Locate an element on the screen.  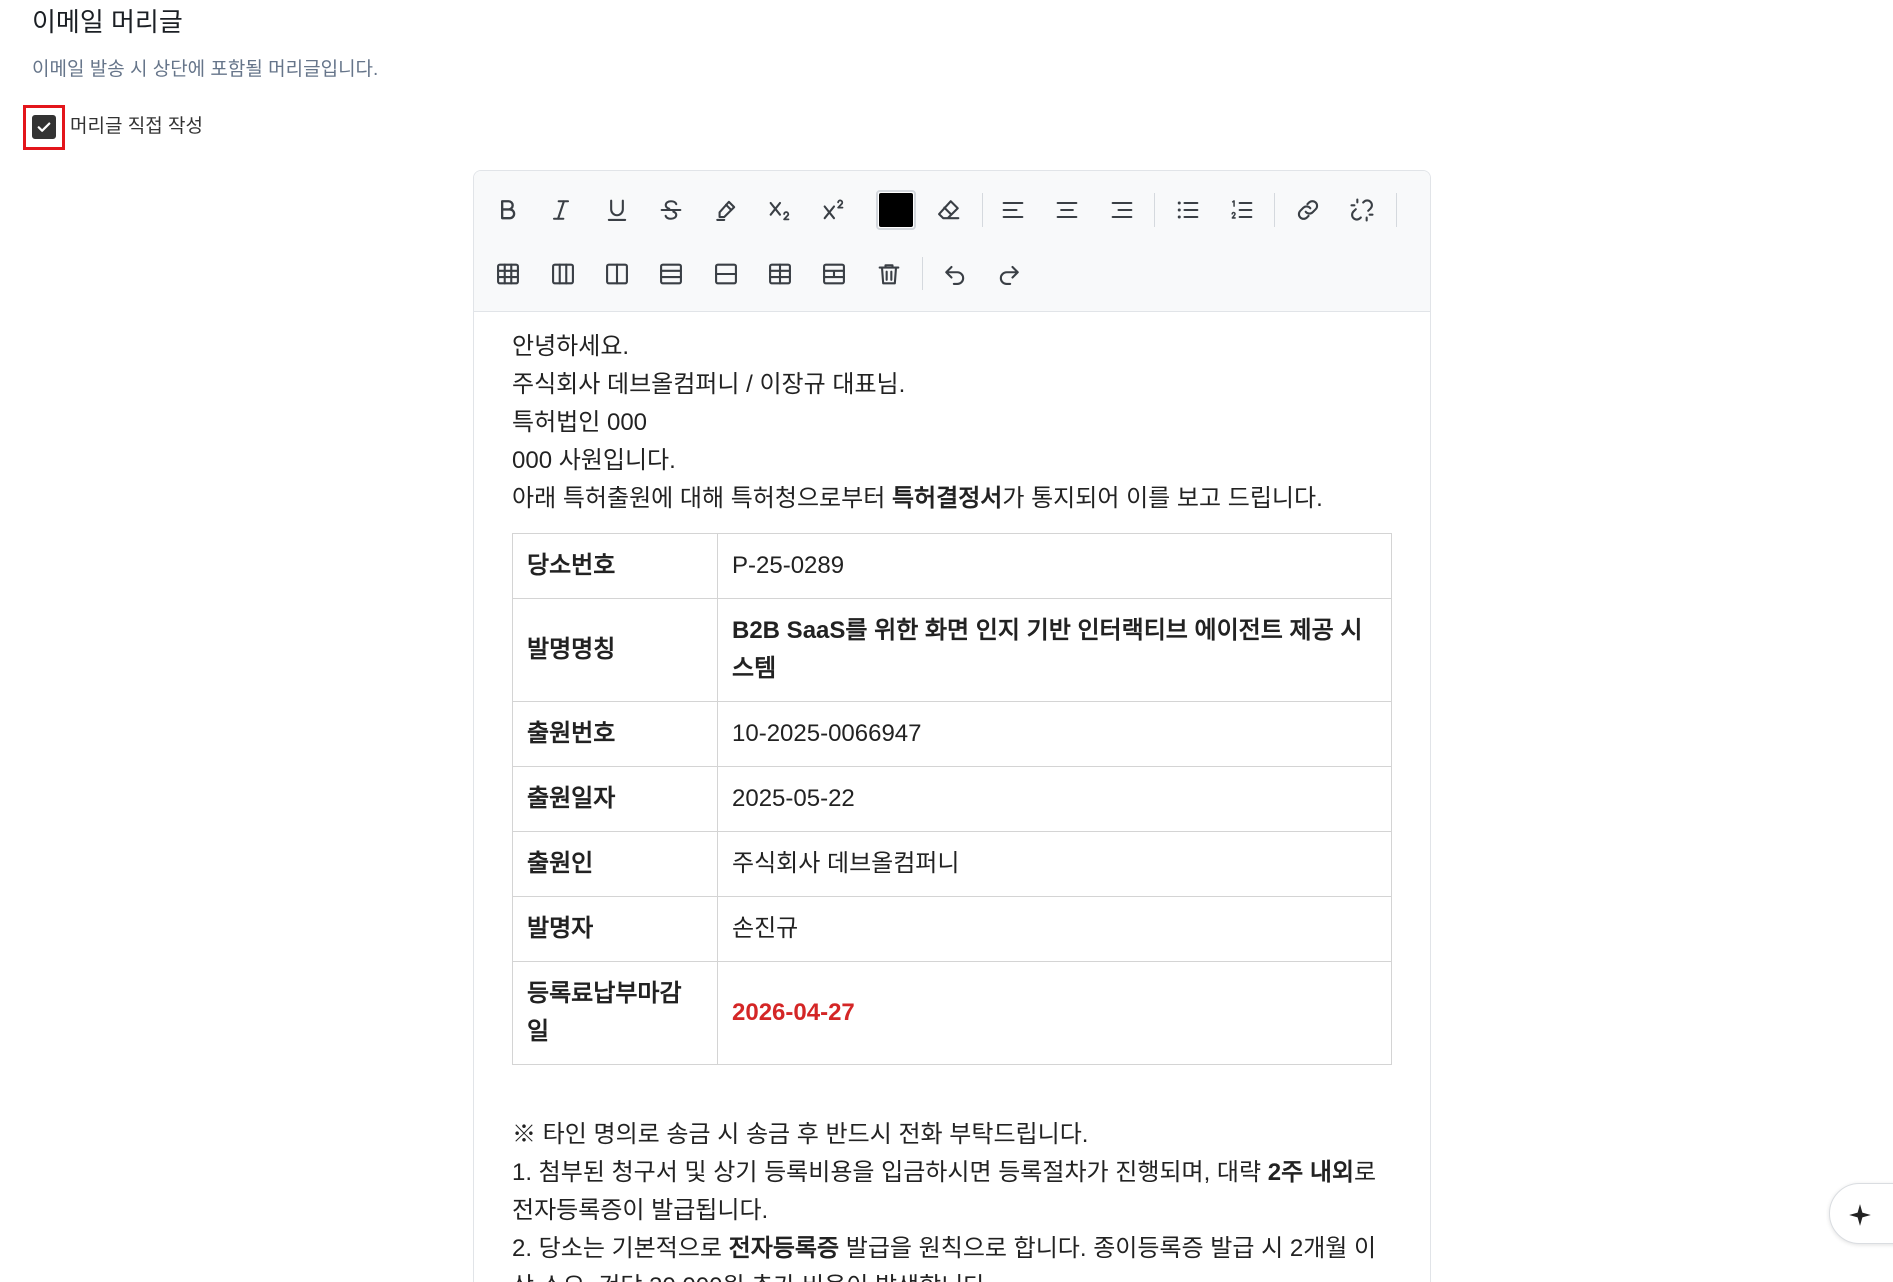
merge-cells-button is located at coordinates (780, 274).